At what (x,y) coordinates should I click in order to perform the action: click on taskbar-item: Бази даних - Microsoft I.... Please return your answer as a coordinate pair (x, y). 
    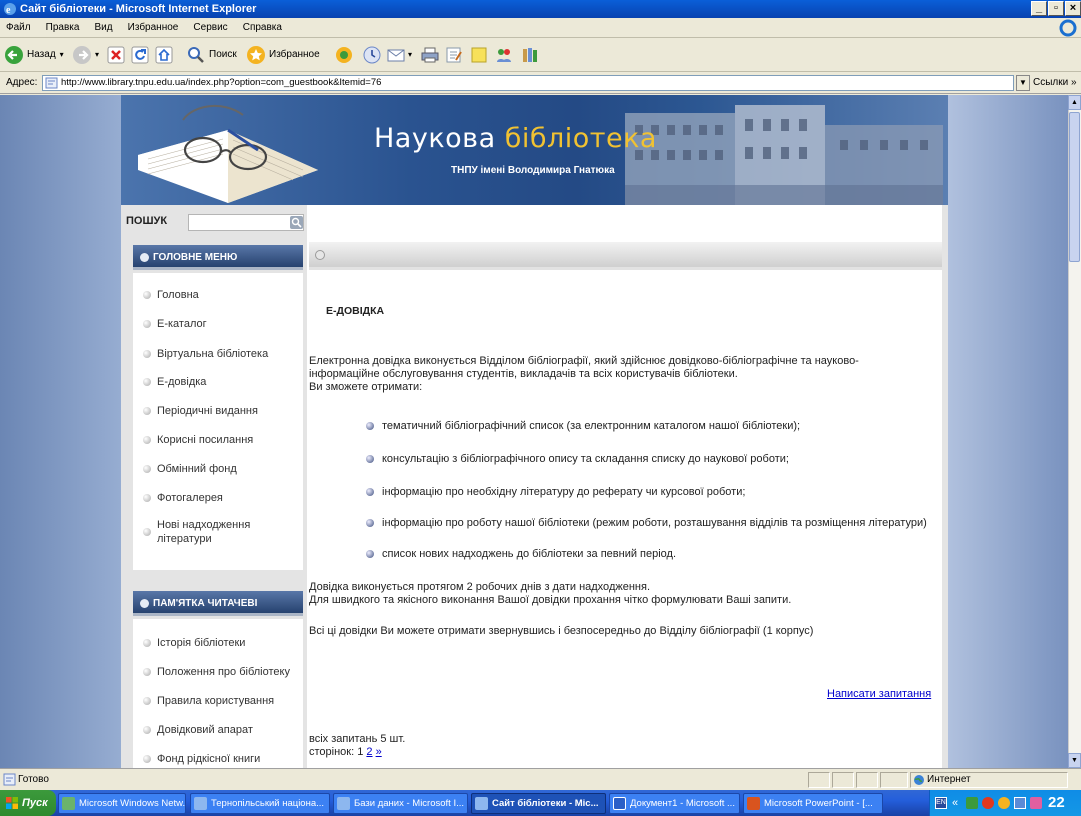
    Looking at the image, I should click on (400, 803).